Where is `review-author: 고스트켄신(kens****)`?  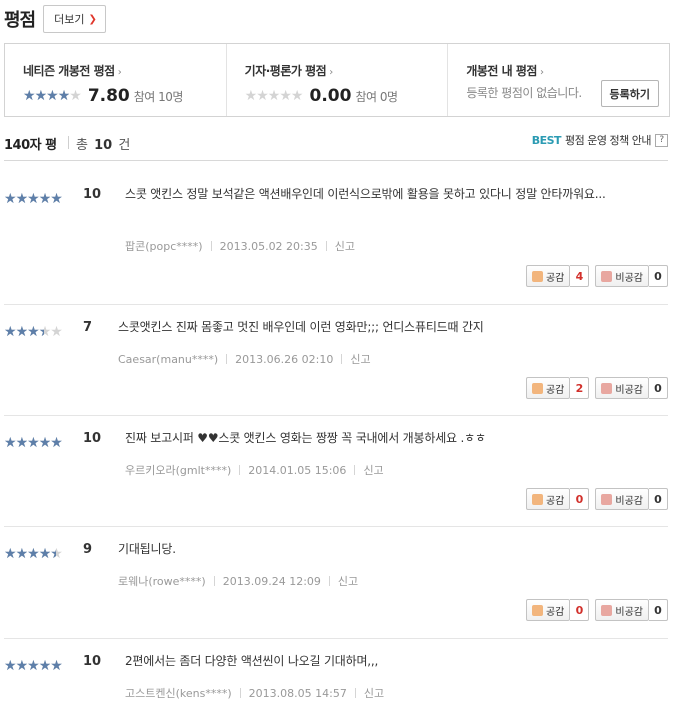 review-author: 고스트켄신(kens****) is located at coordinates (178, 693).